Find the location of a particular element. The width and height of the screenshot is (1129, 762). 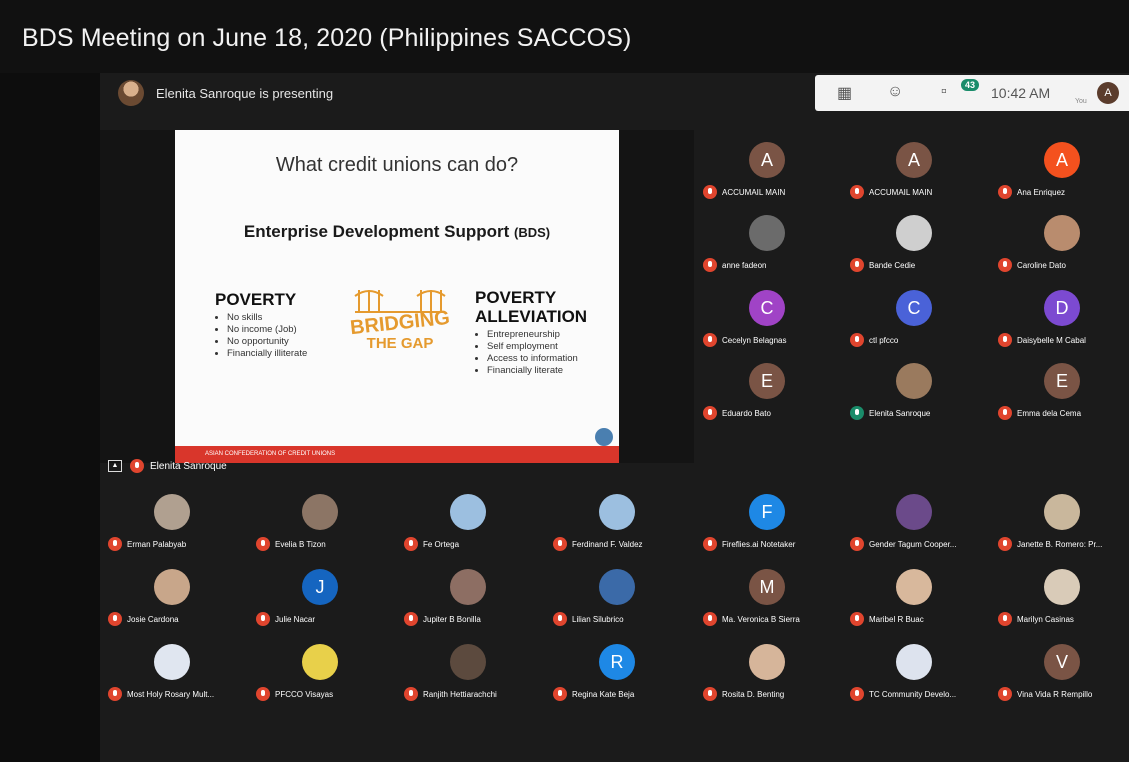

participant-name: Josie Cardona is located at coordinates (153, 619).